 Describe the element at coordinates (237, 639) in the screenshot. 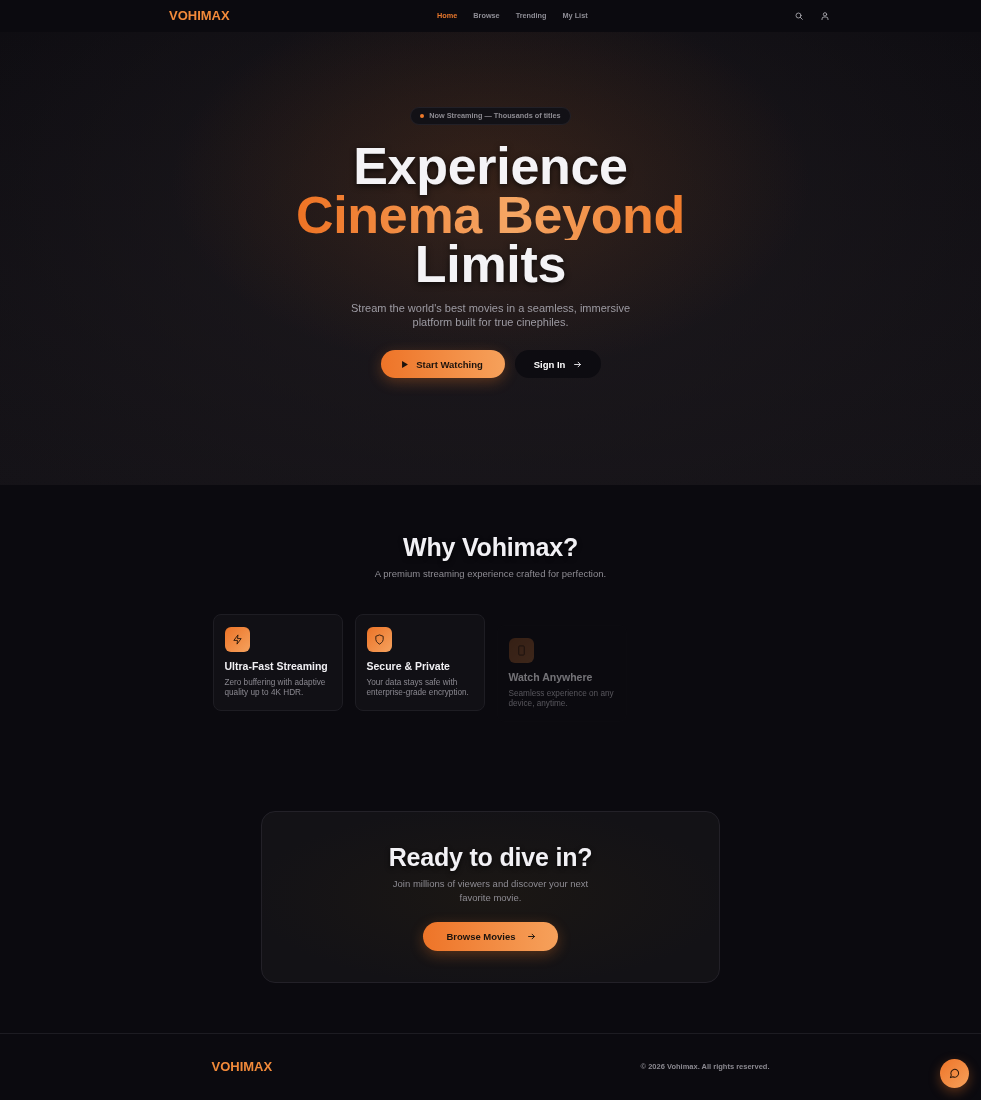

I see `lightning-icon` at that location.